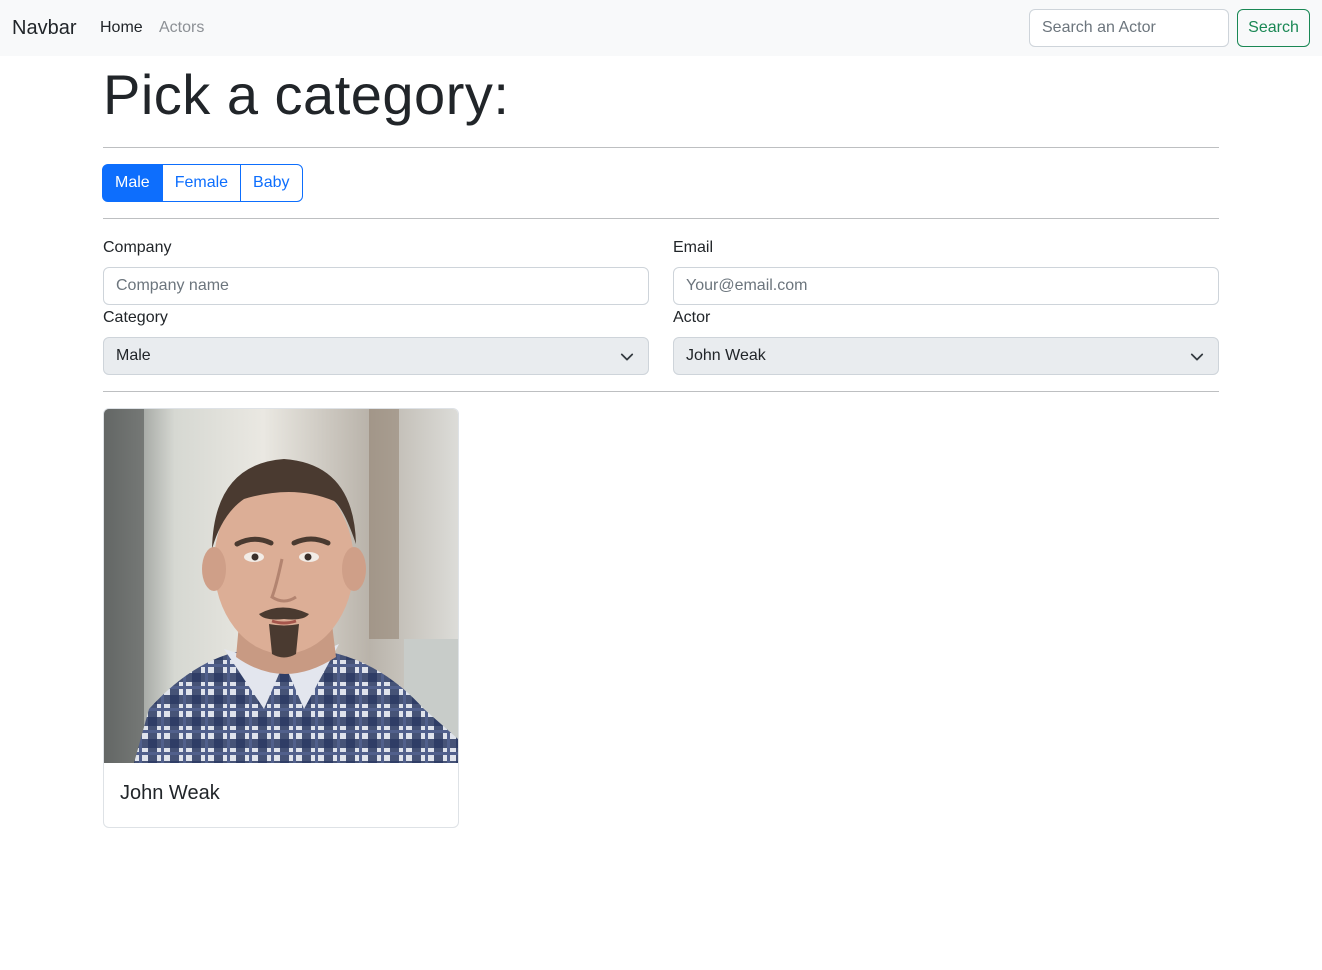 Image resolution: width=1322 pixels, height=970 pixels. I want to click on search-button: Search, so click(1273, 28).